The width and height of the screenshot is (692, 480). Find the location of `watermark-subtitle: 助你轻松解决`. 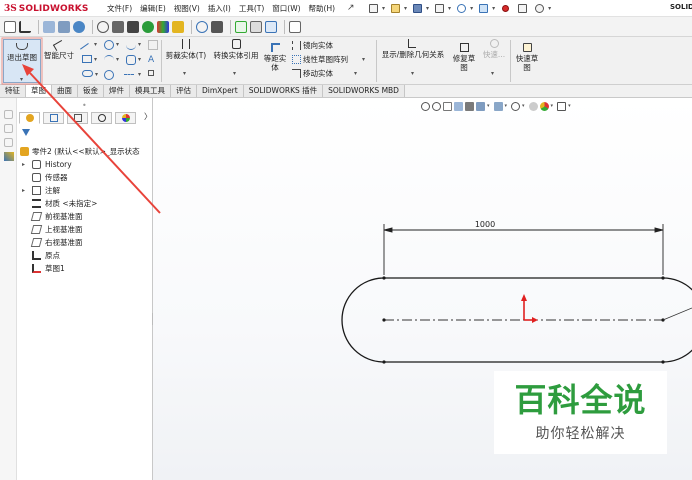

watermark-subtitle: 助你轻松解决 is located at coordinates (580, 434).